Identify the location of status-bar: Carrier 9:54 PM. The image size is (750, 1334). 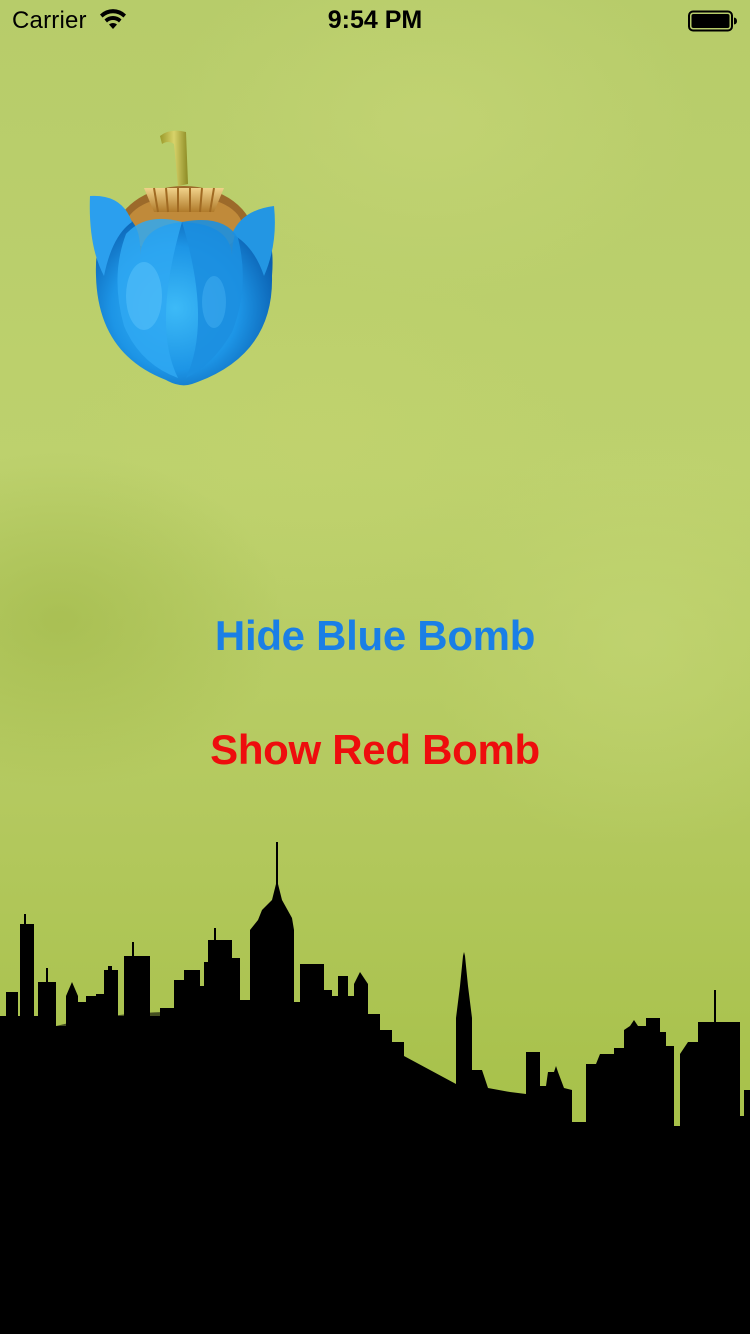
(375, 20).